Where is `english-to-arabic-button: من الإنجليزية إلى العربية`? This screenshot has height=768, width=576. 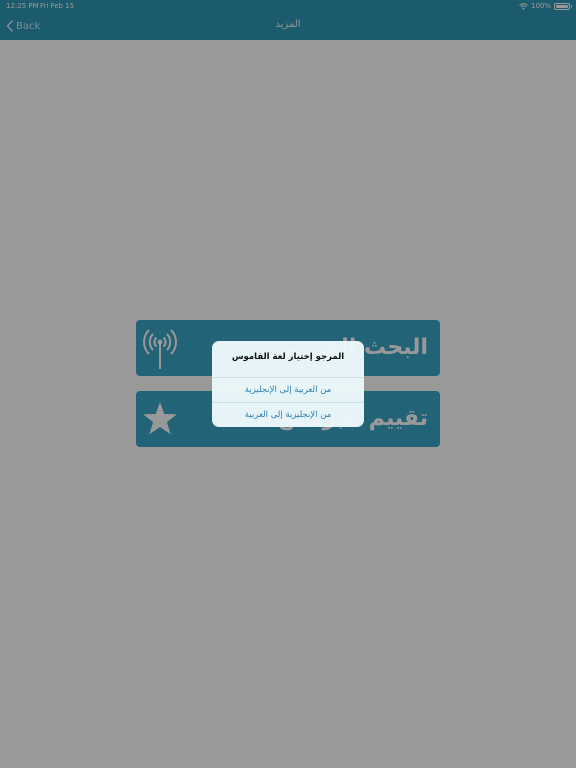
english-to-arabic-button: من الإنجليزية إلى العربية is located at coordinates (288, 414).